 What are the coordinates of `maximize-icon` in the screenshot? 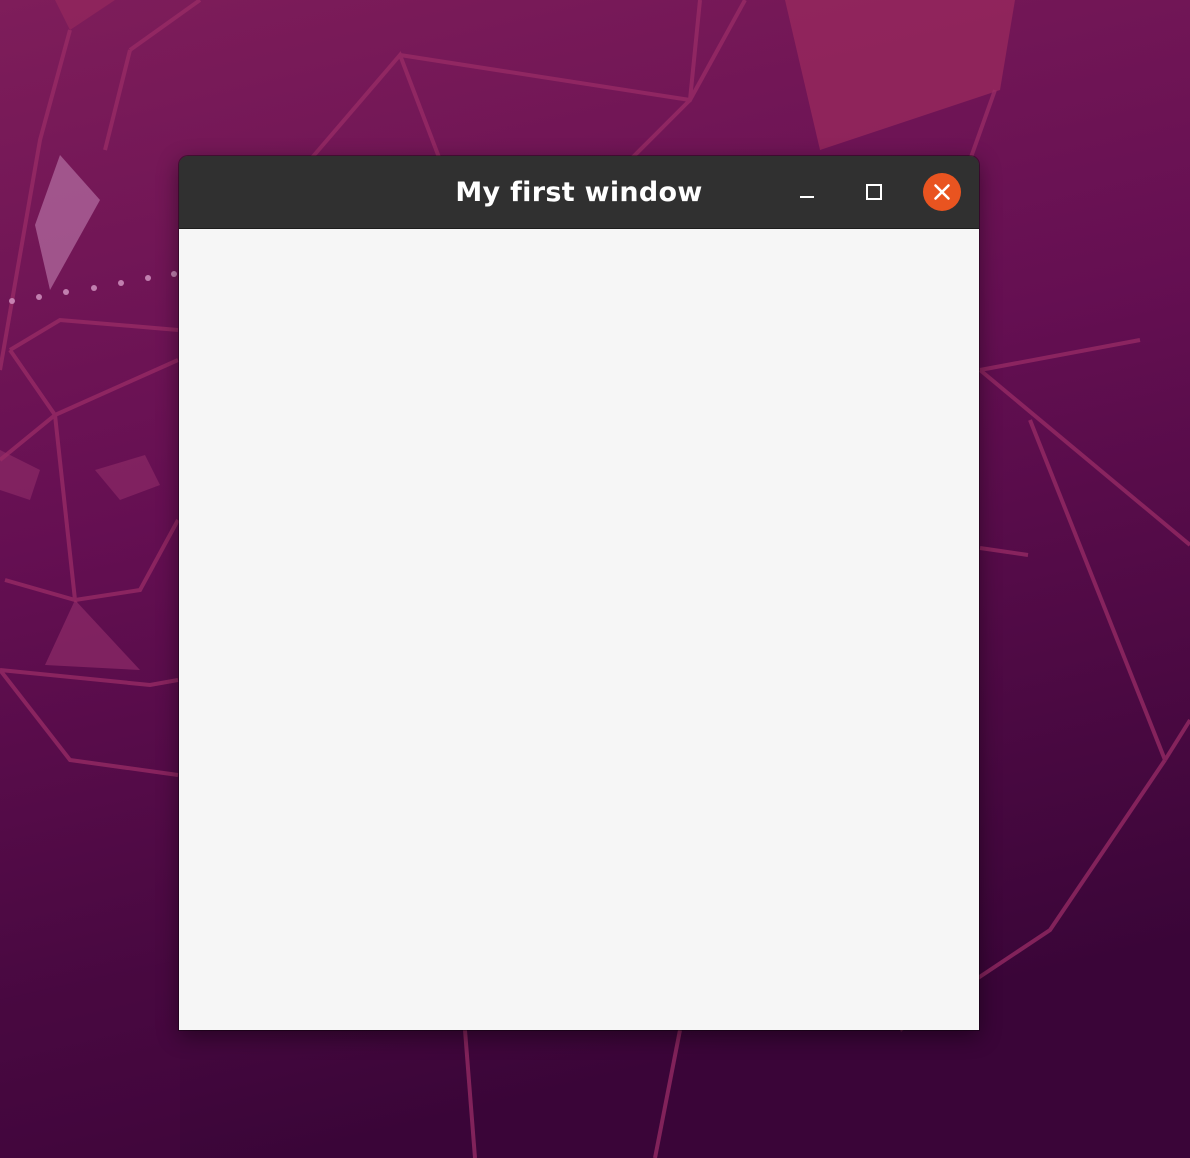 It's located at (874, 192).